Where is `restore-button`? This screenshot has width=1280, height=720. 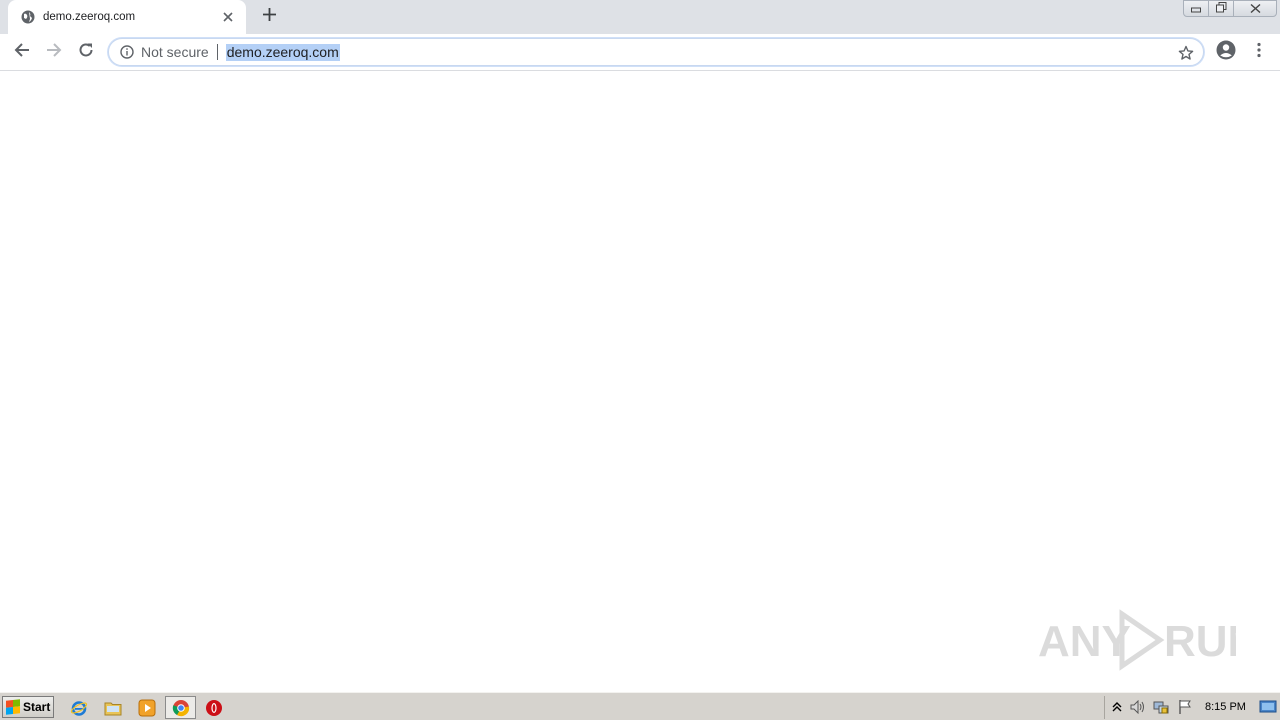
restore-button is located at coordinates (1221, 8).